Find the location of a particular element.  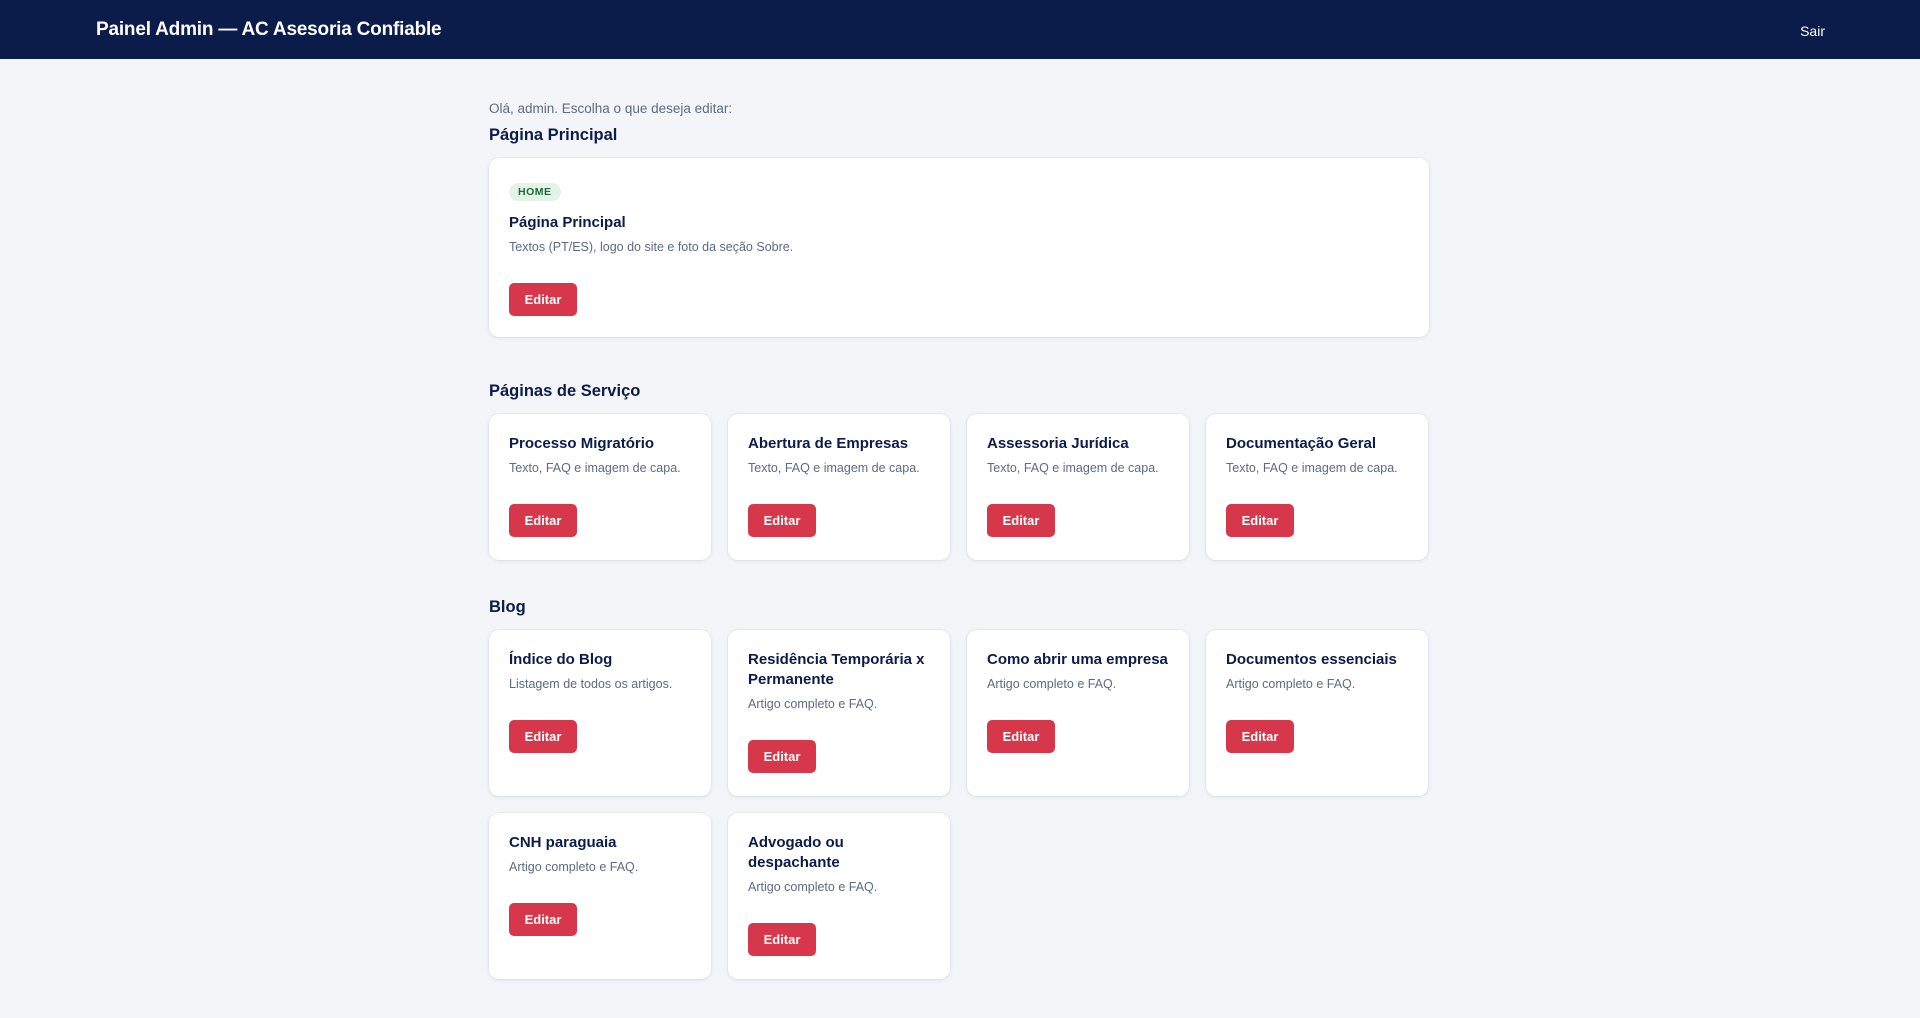

card-title: Advogado ou despachante is located at coordinates (796, 852).